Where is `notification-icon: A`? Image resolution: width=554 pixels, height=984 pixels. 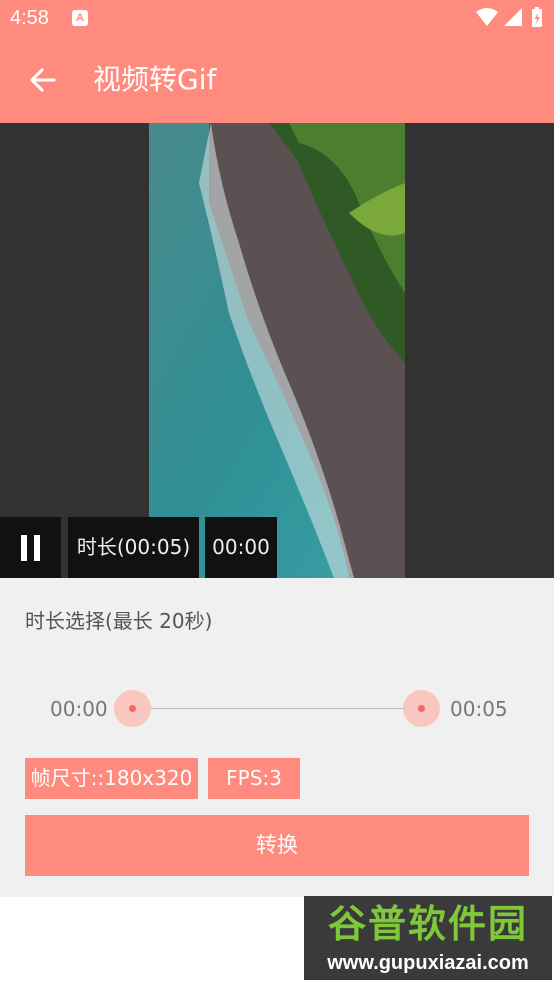 notification-icon: A is located at coordinates (80, 18).